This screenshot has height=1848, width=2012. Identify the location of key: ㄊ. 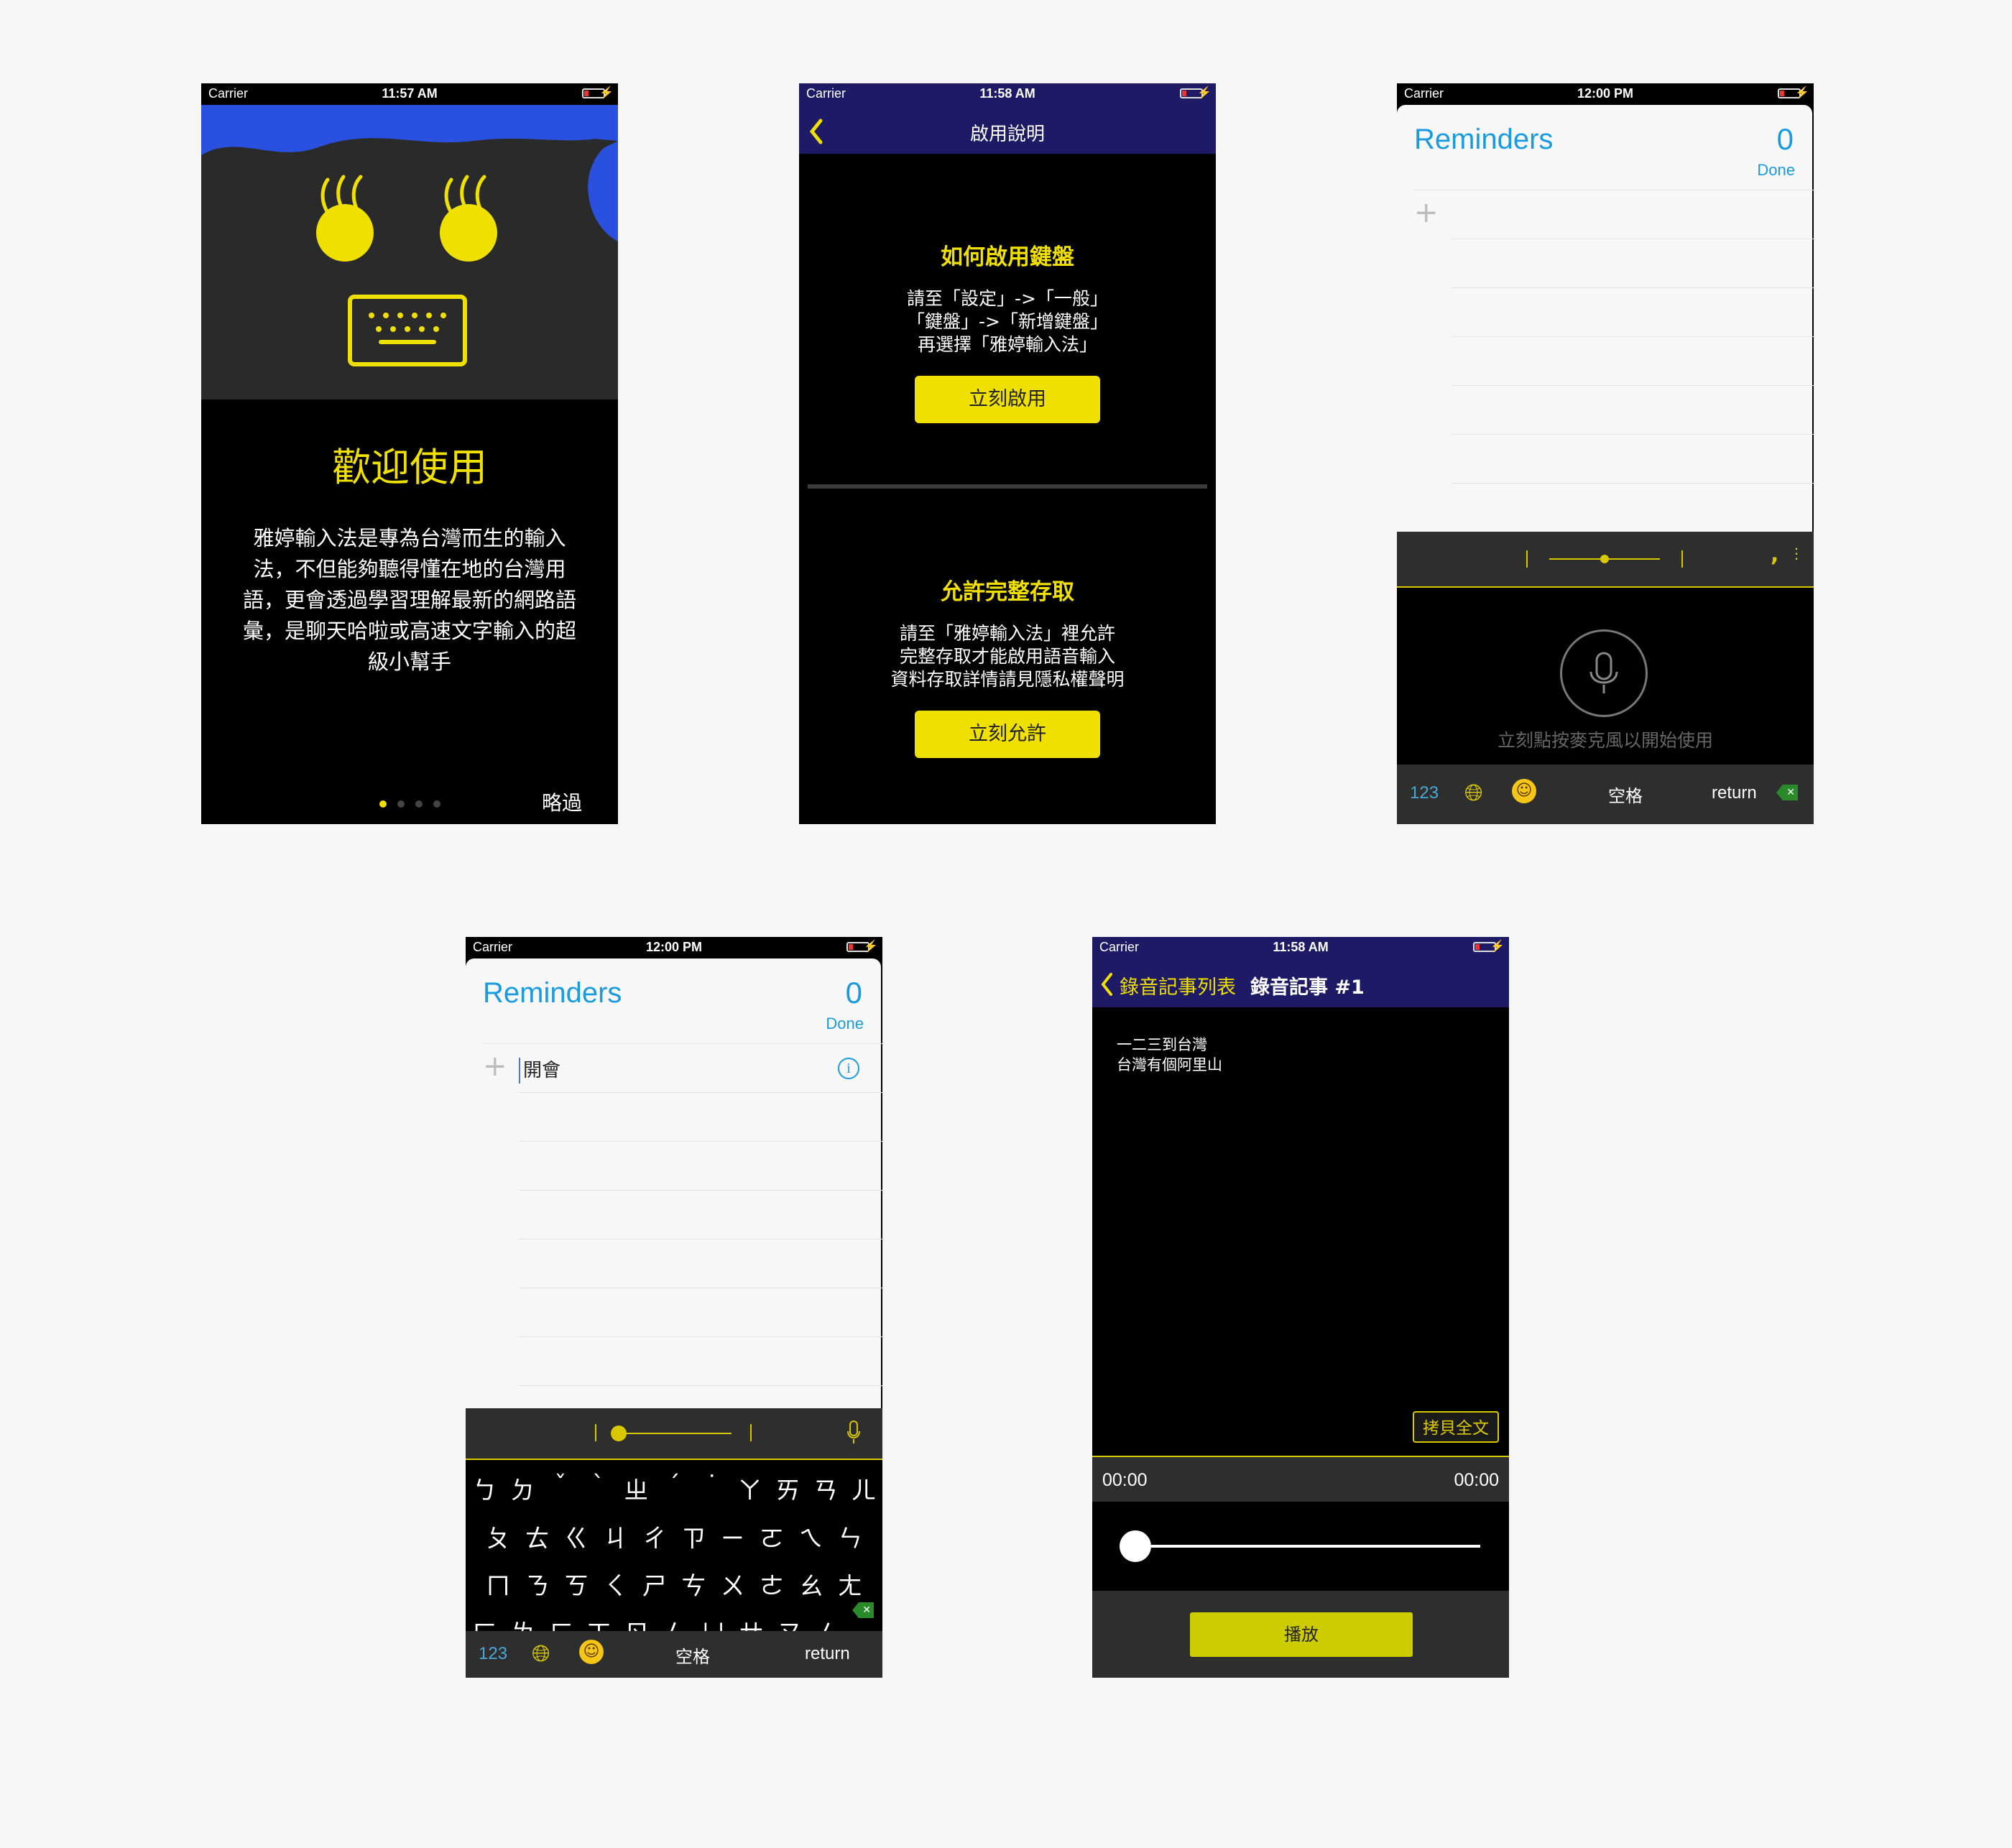
(536, 1536).